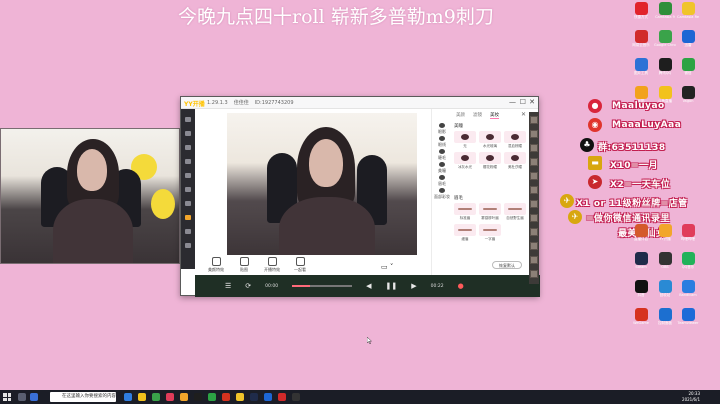  I want to click on desktop-icon: 抖音, so click(641, 288).